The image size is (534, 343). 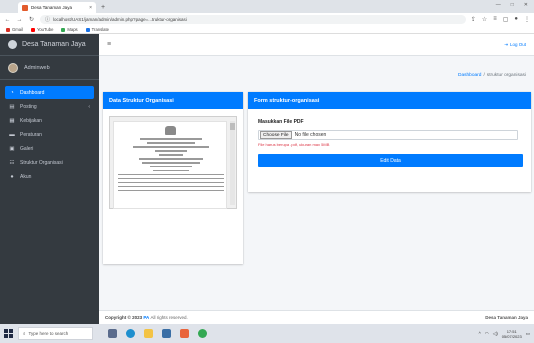 What do you see at coordinates (480, 333) in the screenshot?
I see `tray-expand-icon: ^` at bounding box center [480, 333].